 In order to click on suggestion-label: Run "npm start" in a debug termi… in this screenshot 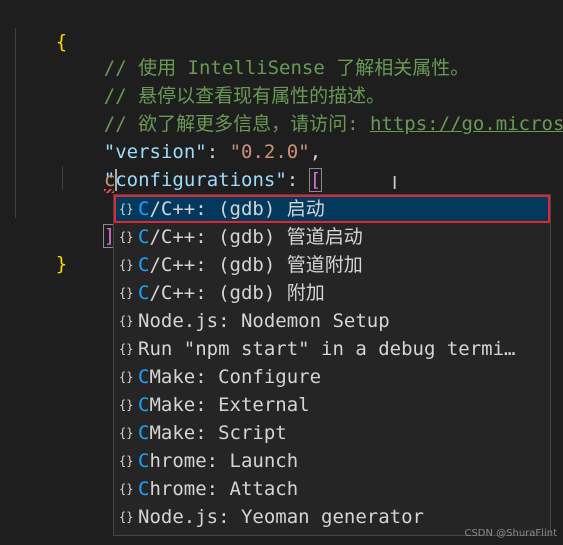, I will do `click(327, 349)`.